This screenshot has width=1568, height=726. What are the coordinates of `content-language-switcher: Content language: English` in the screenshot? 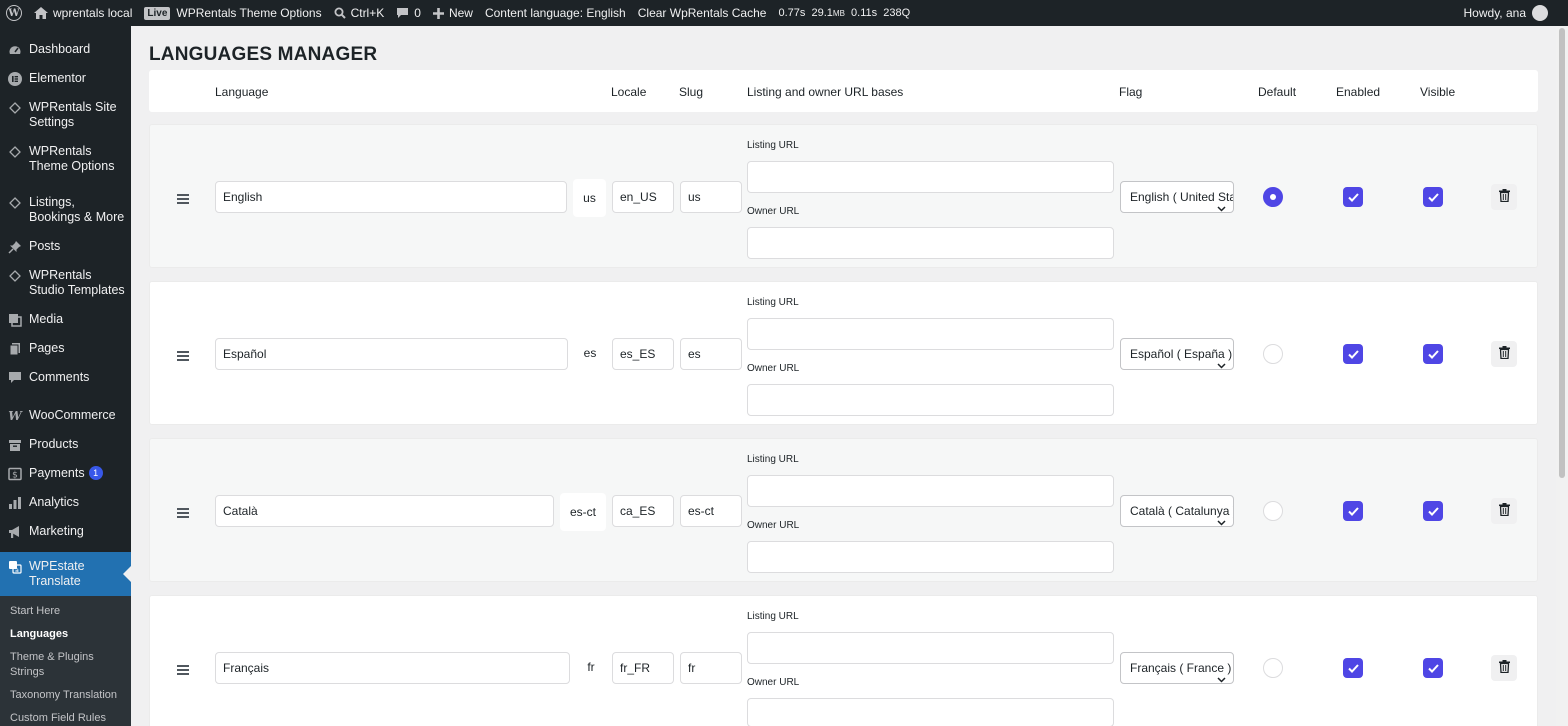 It's located at (555, 13).